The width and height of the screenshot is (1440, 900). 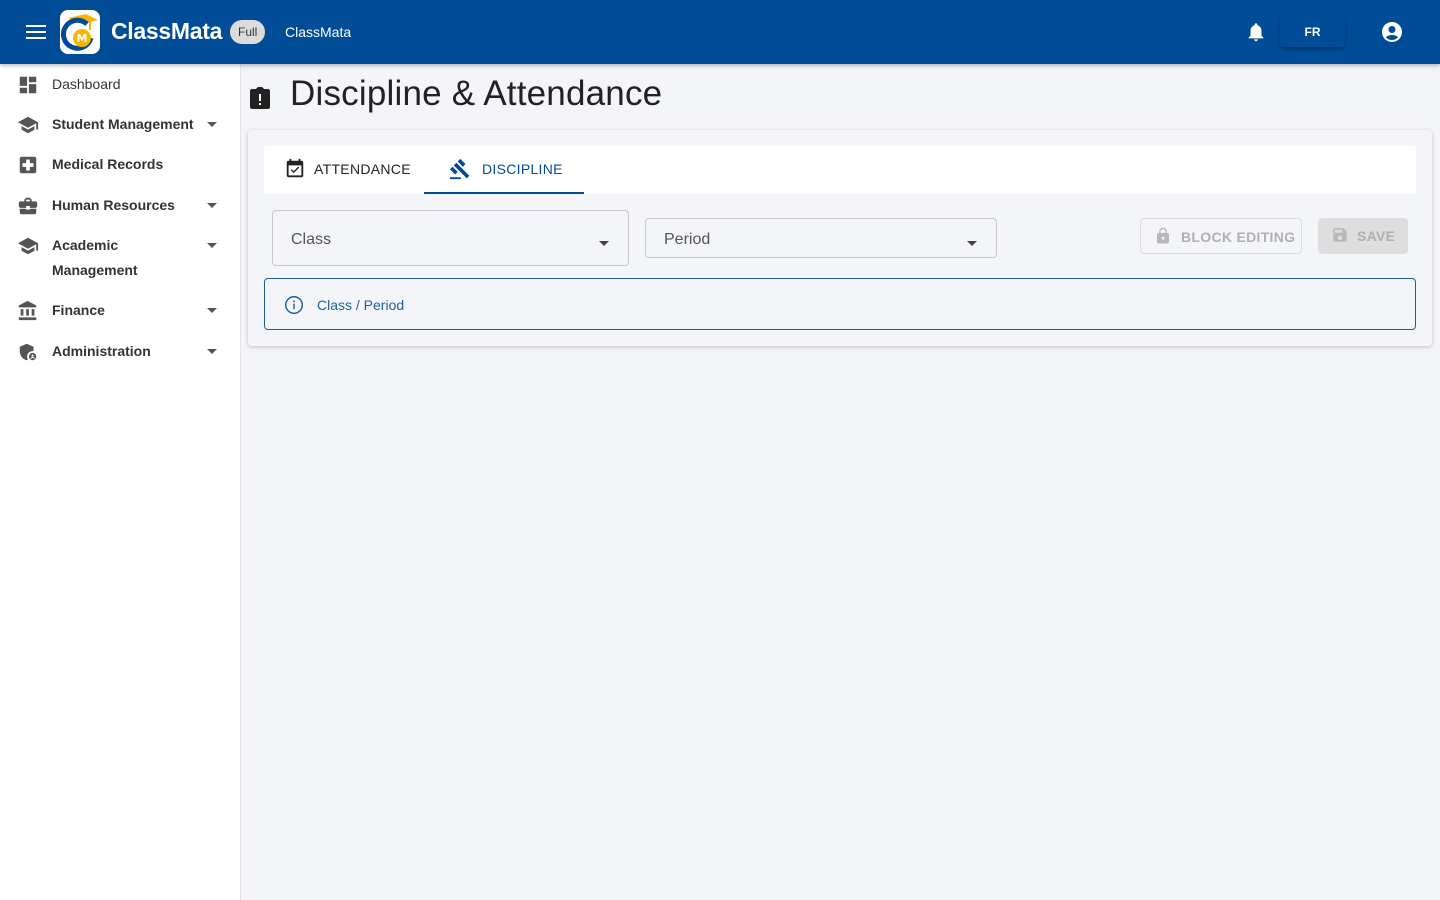 I want to click on sidebar-item-student-management: Student Management, so click(x=120, y=132).